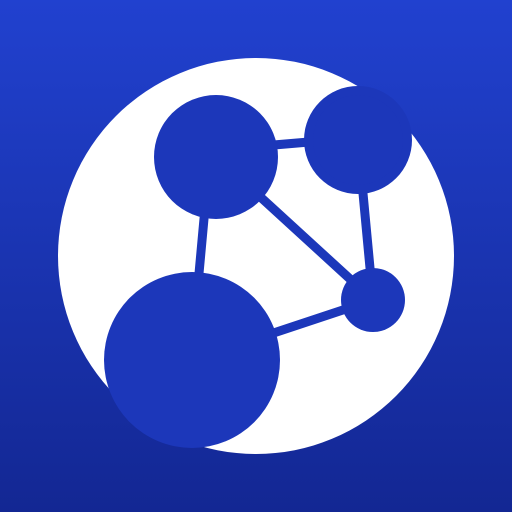  I want to click on node-top-left, so click(216, 157).